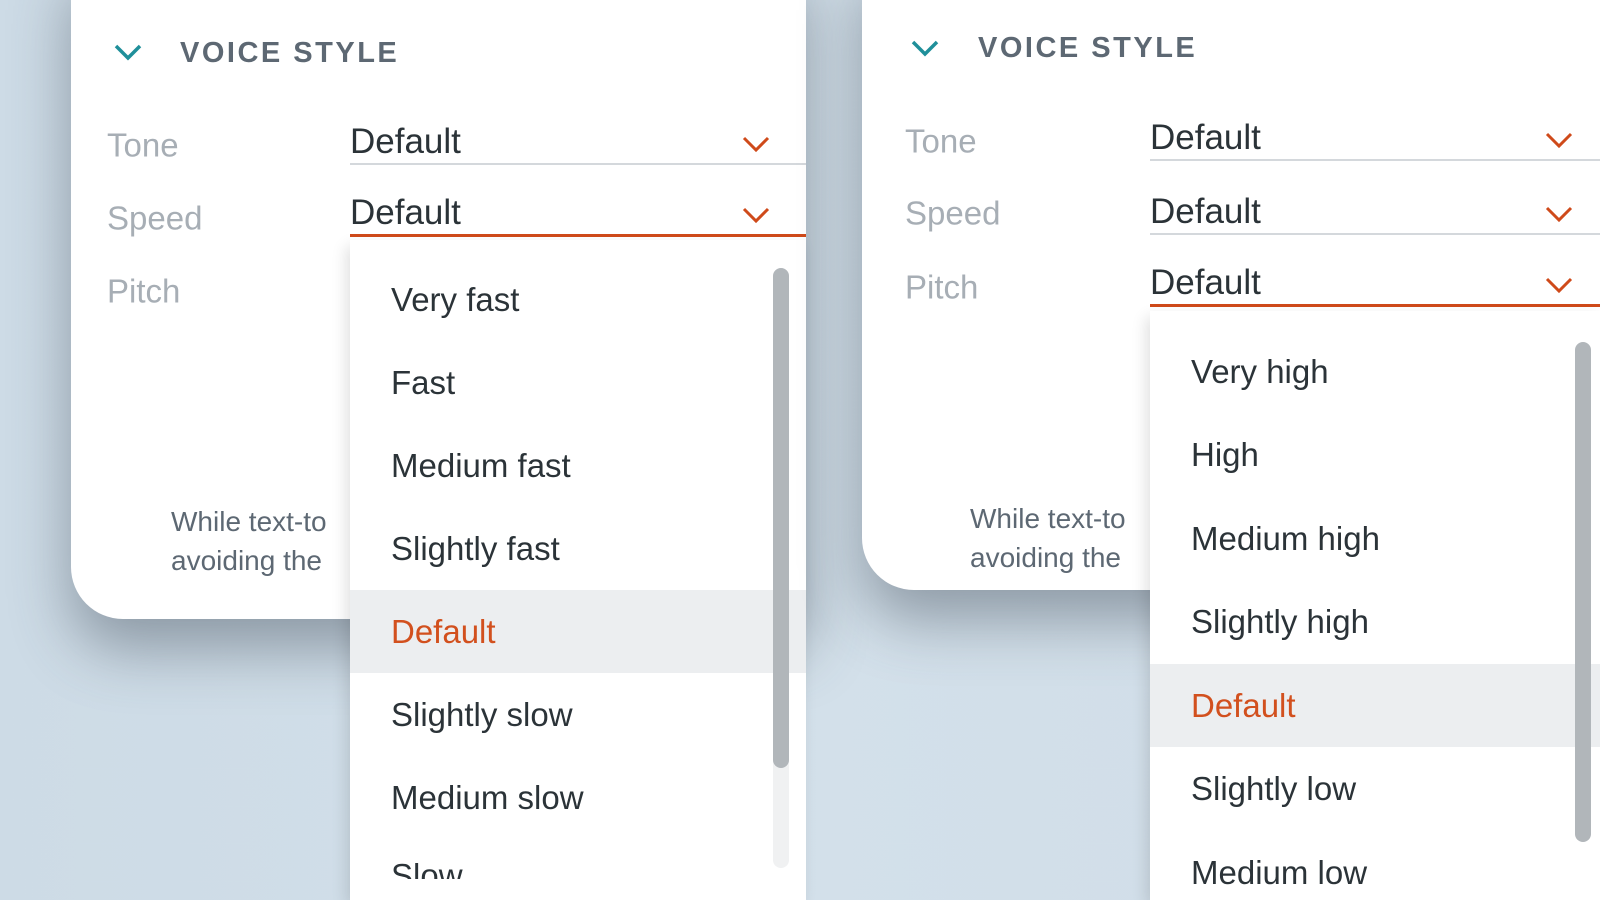 Image resolution: width=1600 pixels, height=900 pixels. I want to click on pitch-select: Default, so click(1375, 284).